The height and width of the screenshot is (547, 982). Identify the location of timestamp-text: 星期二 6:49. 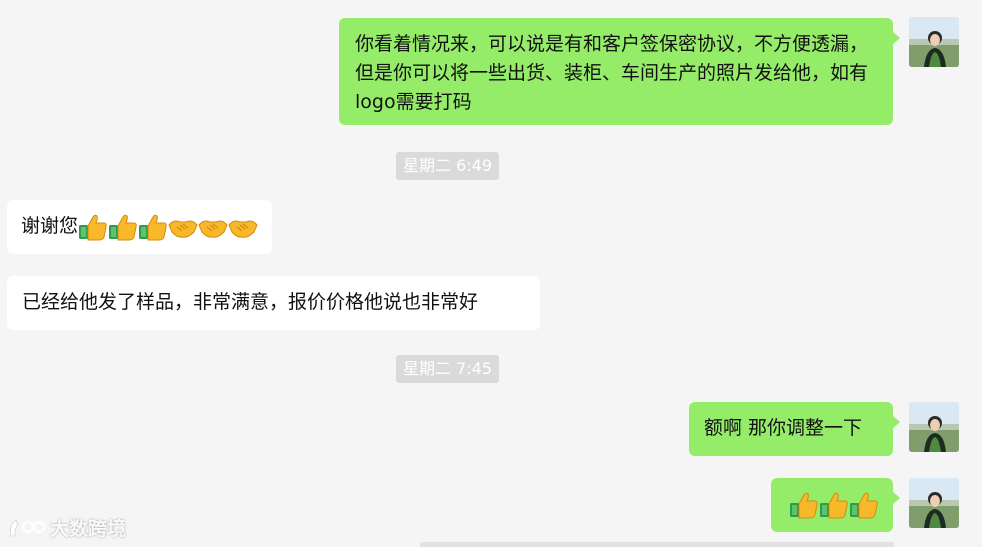
(448, 165).